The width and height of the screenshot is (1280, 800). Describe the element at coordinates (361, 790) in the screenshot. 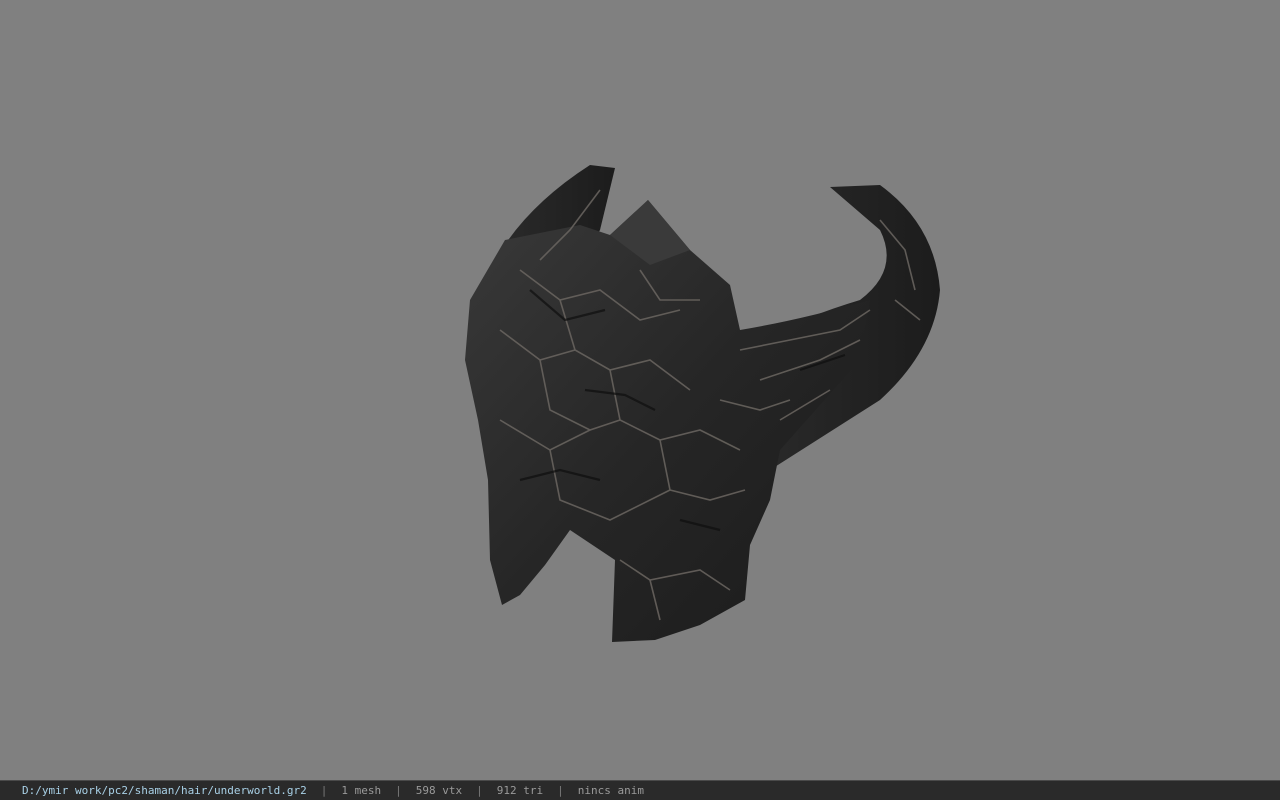

I see `mesh-count-text: 1 mesh` at that location.